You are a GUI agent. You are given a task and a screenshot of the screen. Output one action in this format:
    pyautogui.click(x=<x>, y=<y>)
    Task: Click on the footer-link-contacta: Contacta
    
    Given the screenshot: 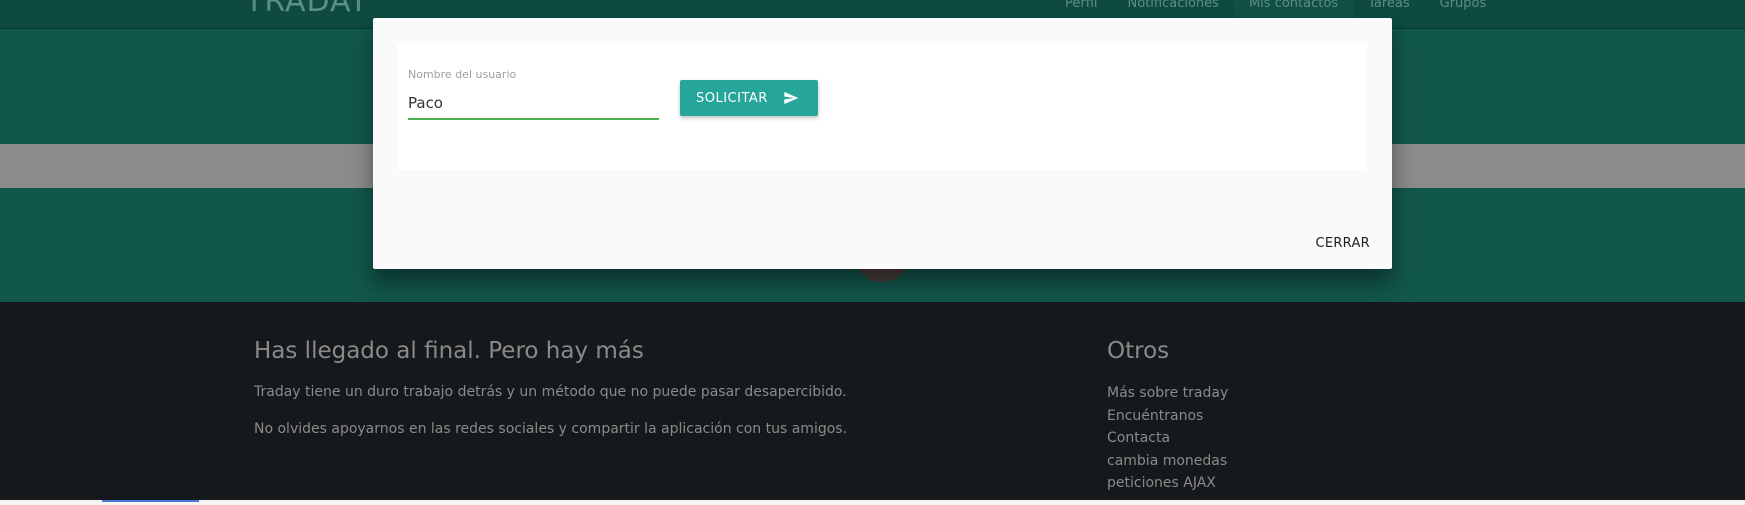 What is the action you would take?
    pyautogui.click(x=1167, y=438)
    